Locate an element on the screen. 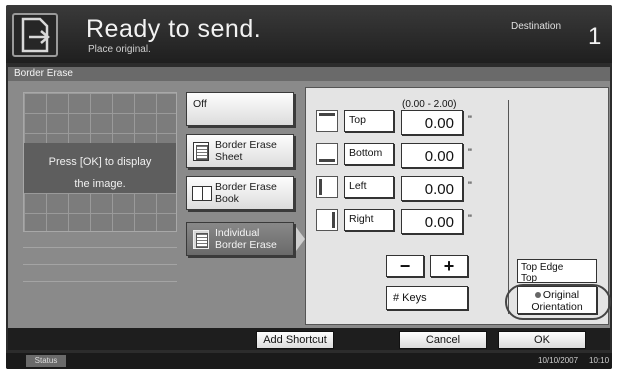  preview-message-line1: Press [OK] to display is located at coordinates (100, 162).